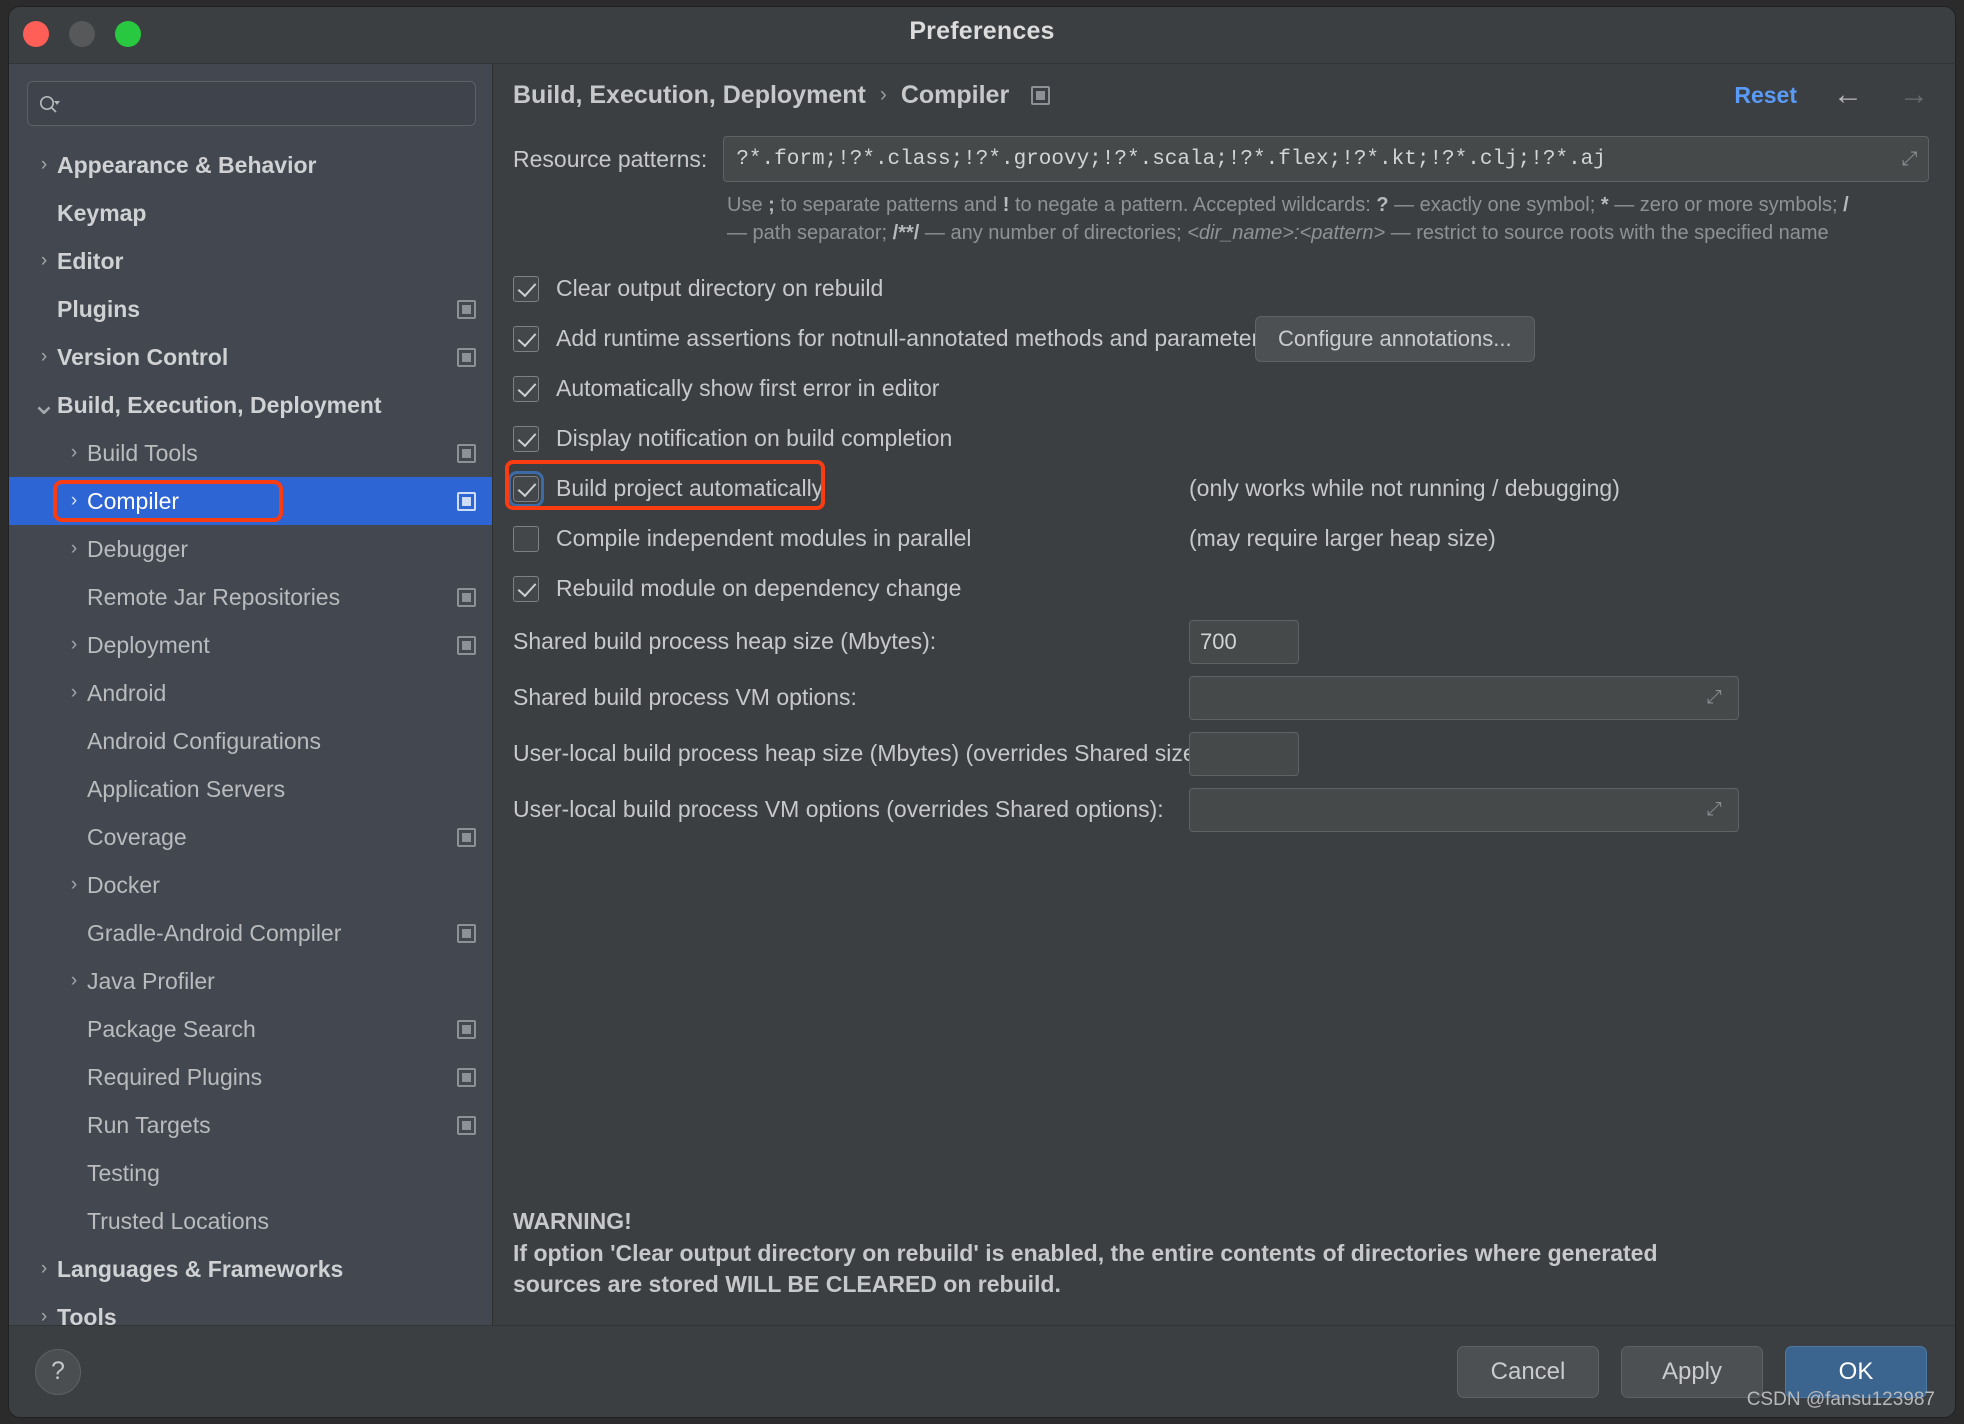 The image size is (1964, 1424). I want to click on checkbox-display-notification-on-build, so click(526, 438).